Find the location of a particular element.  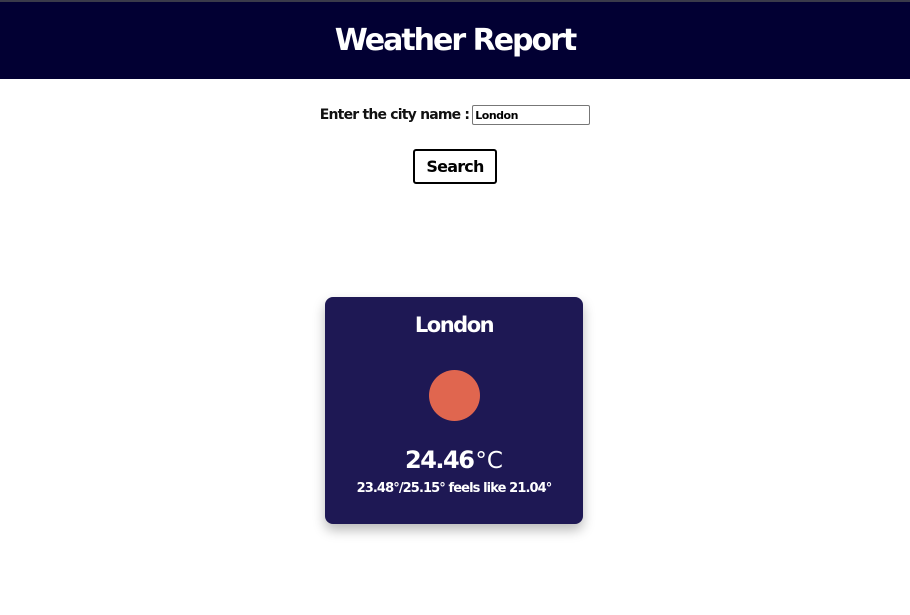

card-city-name: London is located at coordinates (454, 325).